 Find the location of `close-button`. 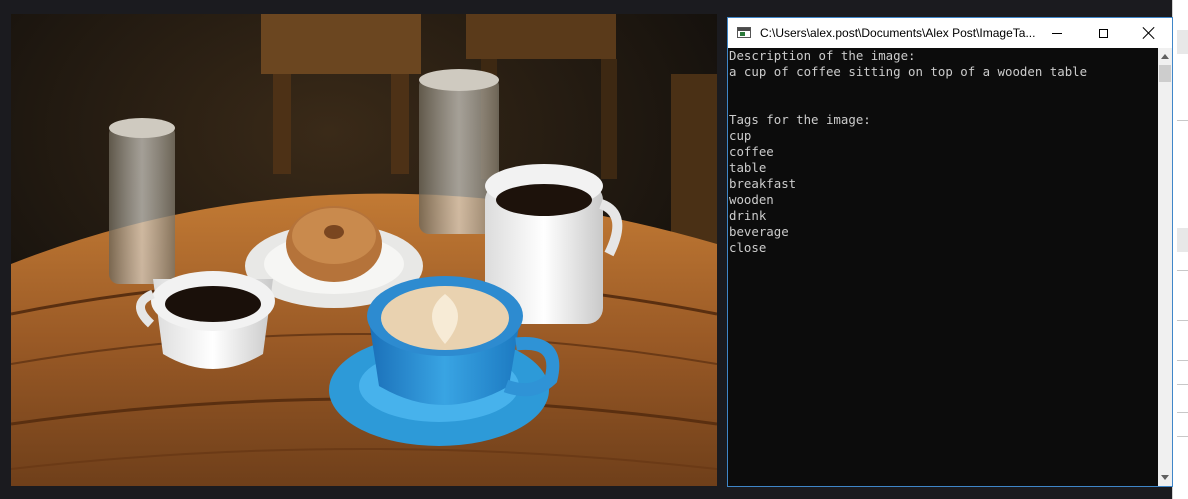

close-button is located at coordinates (1149, 33).